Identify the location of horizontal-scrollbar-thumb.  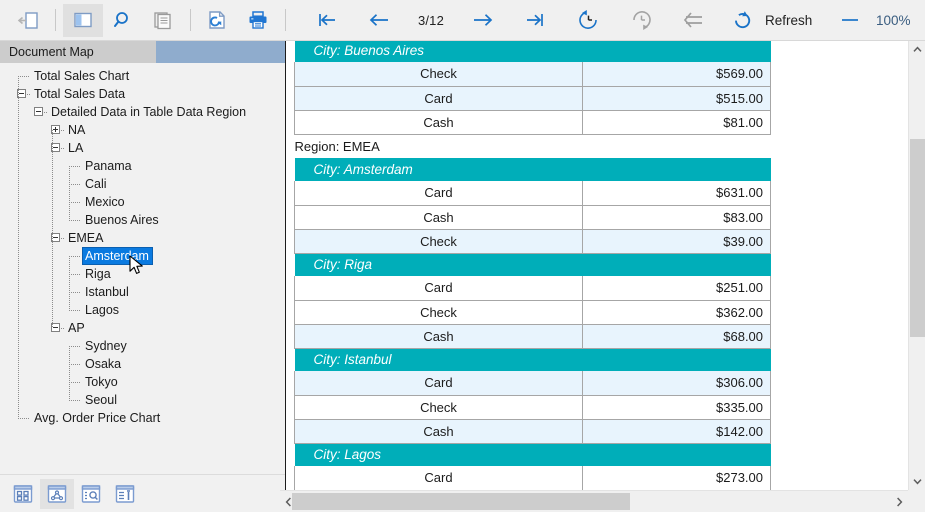
(461, 501).